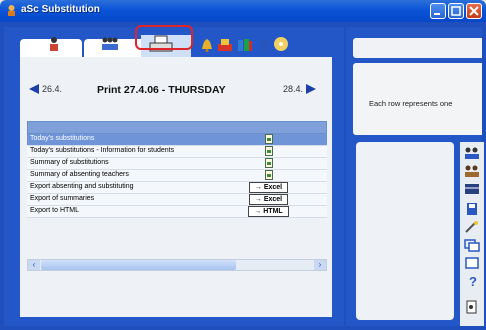  I want to click on maximize-icon, so click(456, 11).